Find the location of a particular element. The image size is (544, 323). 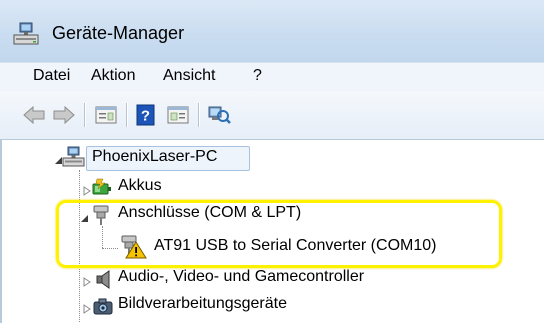

help-icon: ? is located at coordinates (146, 115).